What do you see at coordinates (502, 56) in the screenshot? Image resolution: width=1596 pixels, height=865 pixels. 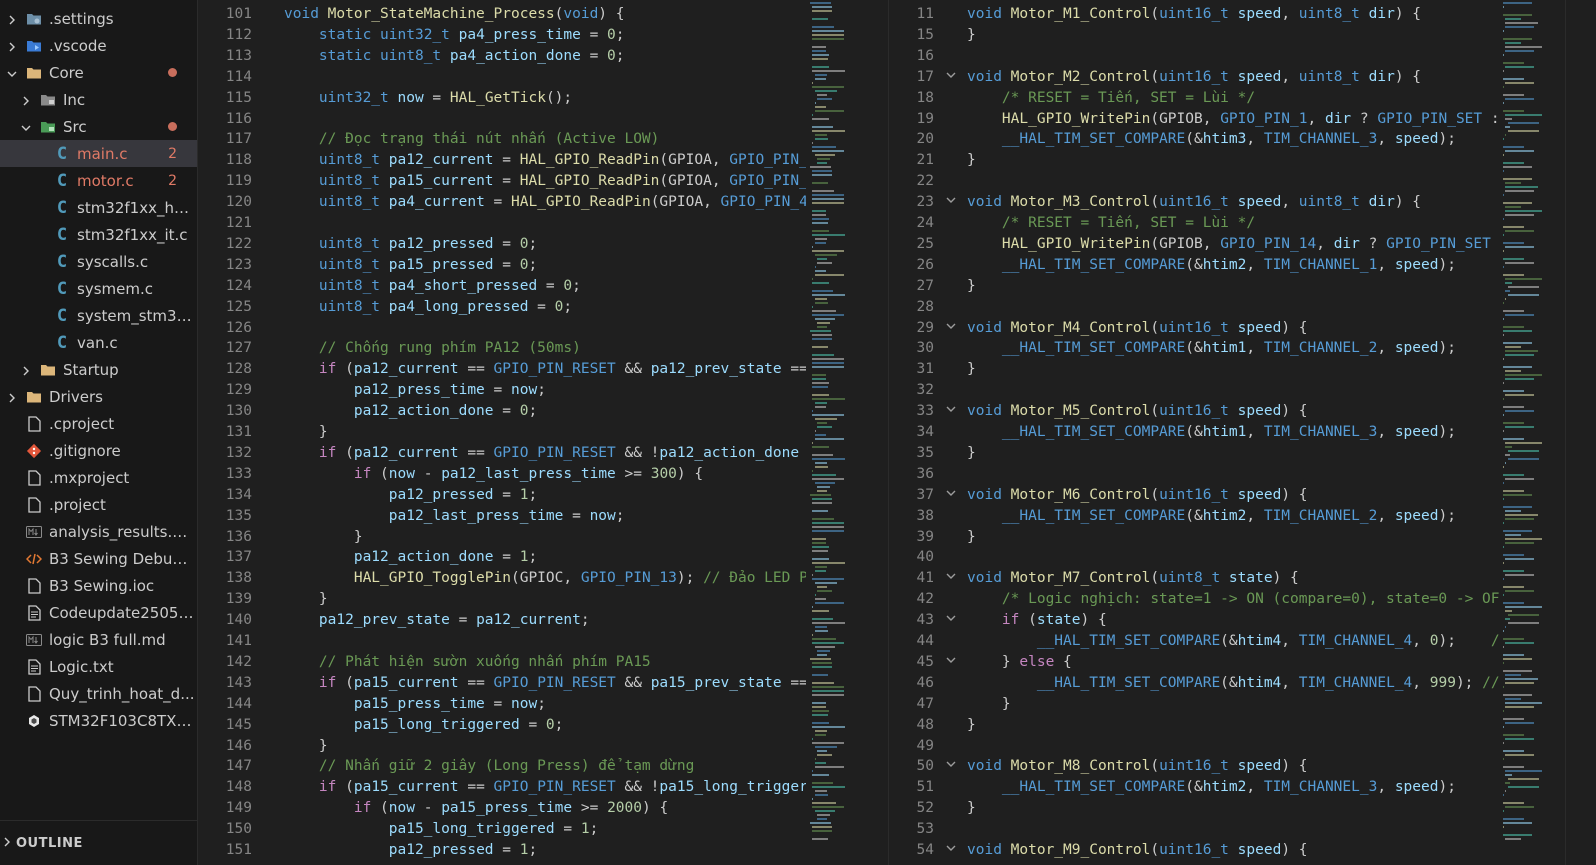 I see `code-line: 113 static uint8_t pa4_action_done = 0;` at bounding box center [502, 56].